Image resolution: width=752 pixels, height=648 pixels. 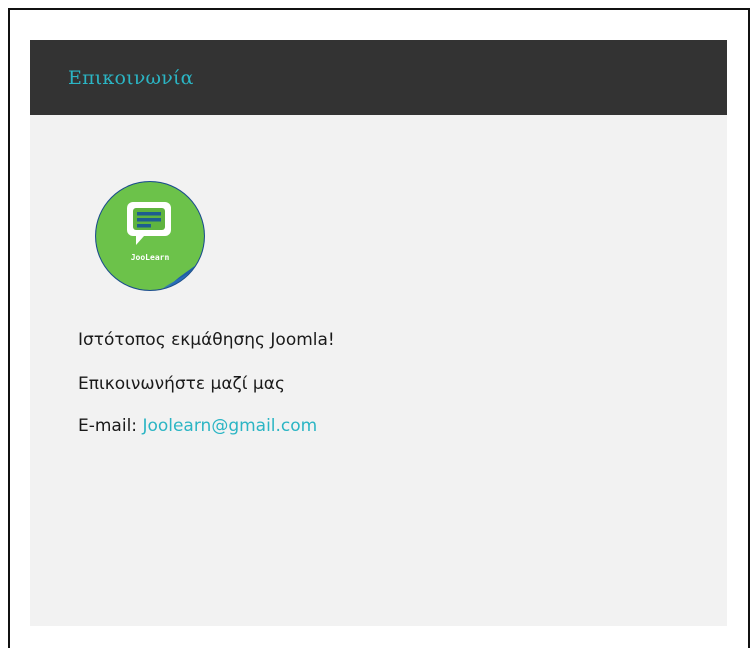 I want to click on site-description: Ιστότοπος εκμάθησης Joomla!, so click(x=206, y=340).